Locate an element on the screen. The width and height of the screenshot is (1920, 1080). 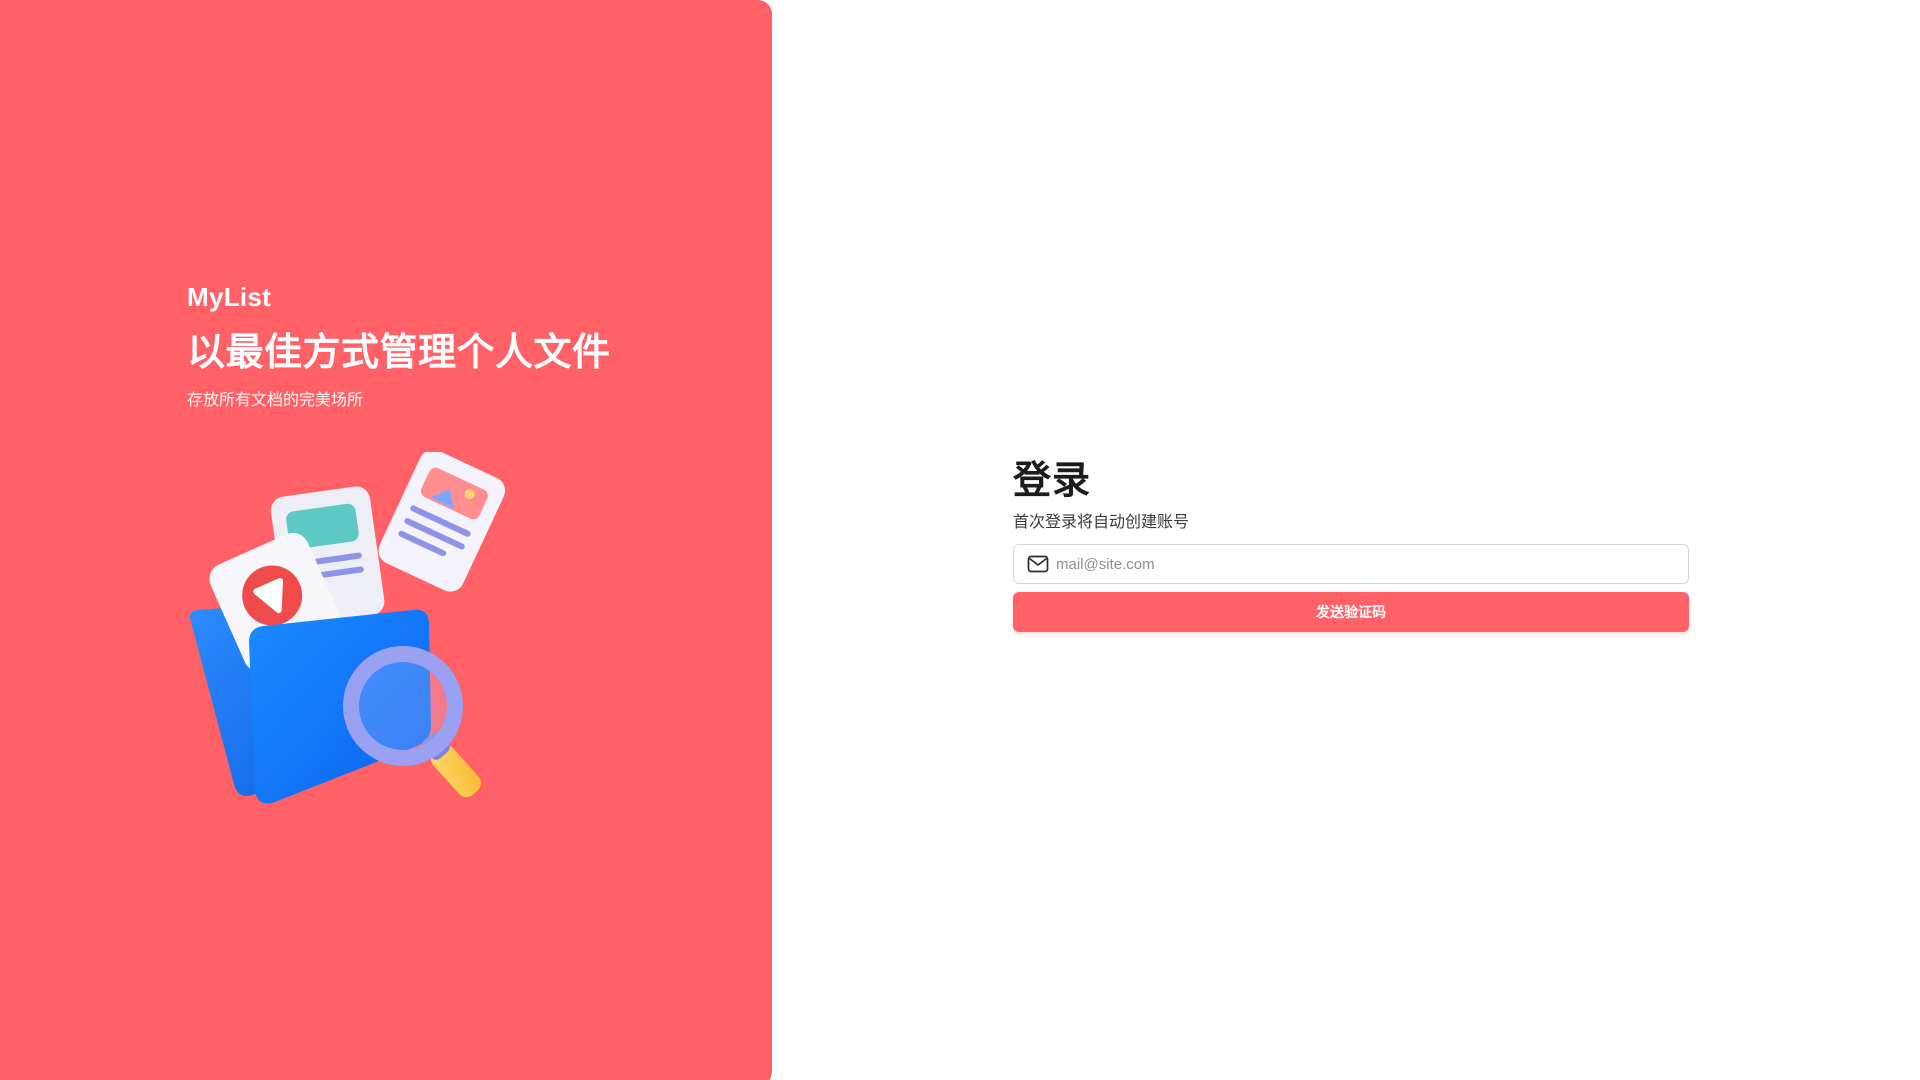
hero-headline: 以最佳方式管理个人文件 is located at coordinates (399, 353).